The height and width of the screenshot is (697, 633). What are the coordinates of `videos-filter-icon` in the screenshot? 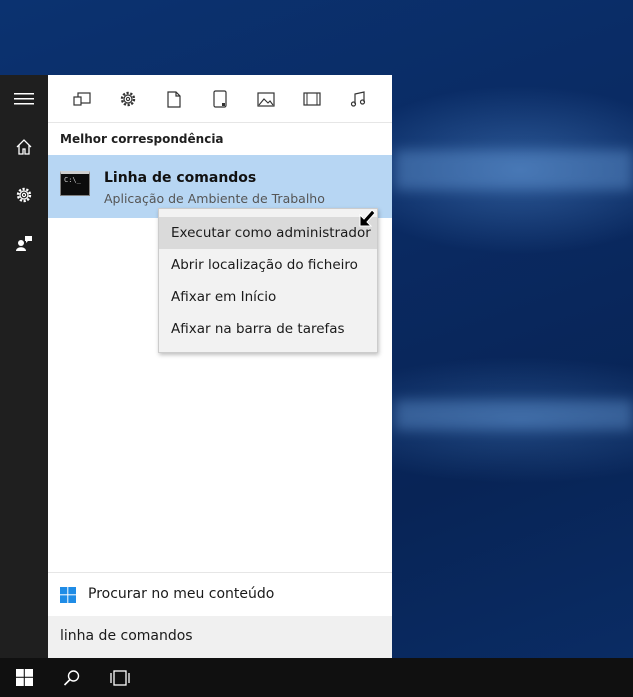 It's located at (312, 99).